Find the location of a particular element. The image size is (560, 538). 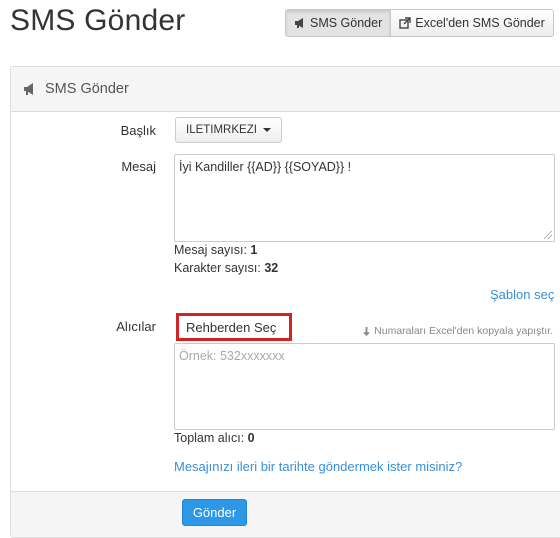

message-textarea: İyi Kandiller {{AD}} {{SOYAD}} ! is located at coordinates (364, 198).